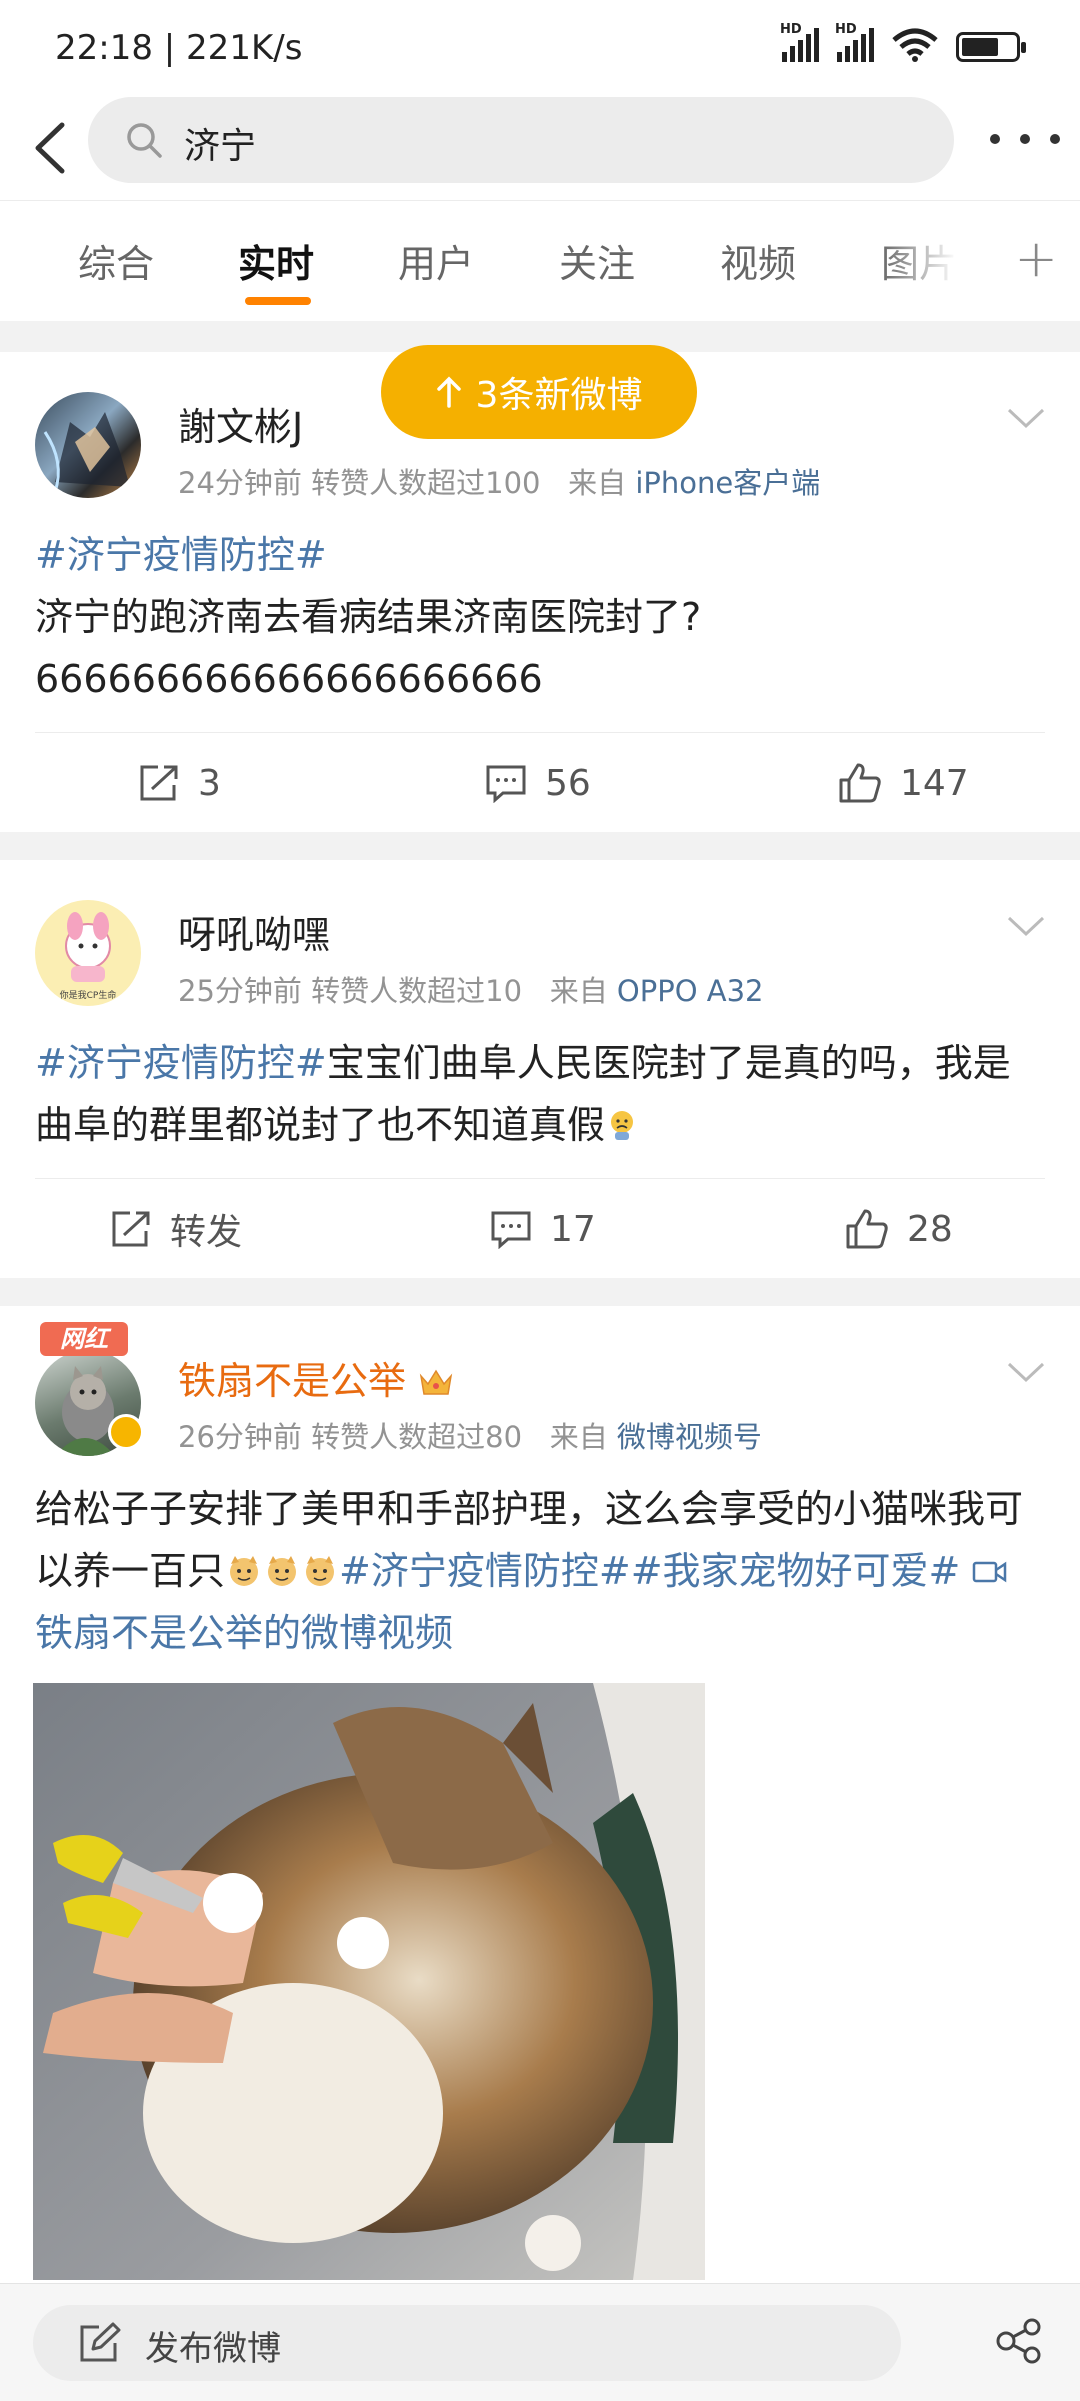 The width and height of the screenshot is (1080, 2401). Describe the element at coordinates (559, 395) in the screenshot. I see `new-posts-label: 3条新微博` at that location.